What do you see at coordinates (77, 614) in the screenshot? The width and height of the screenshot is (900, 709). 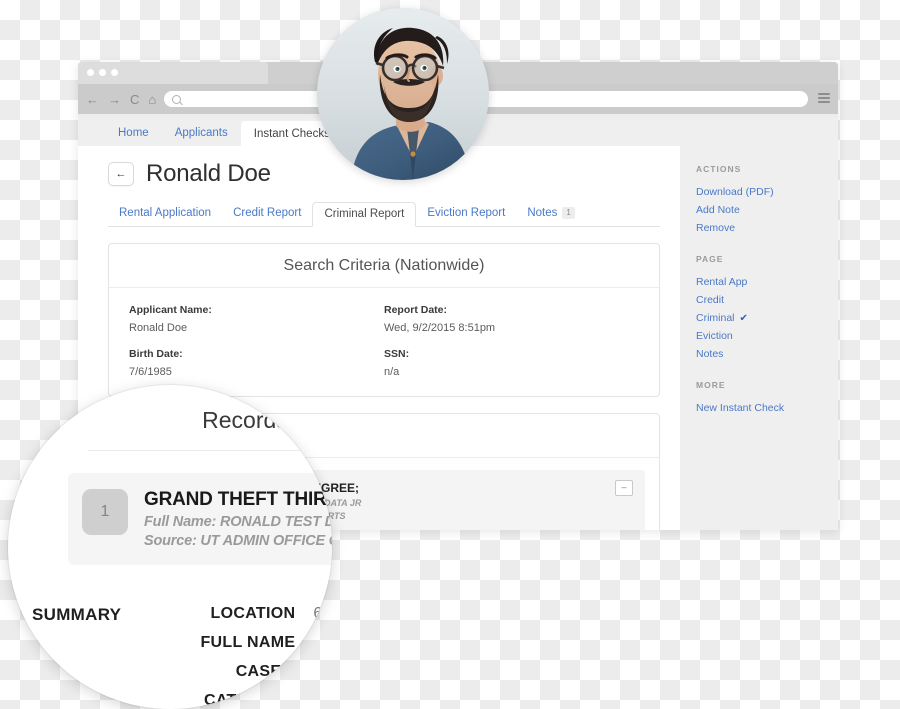 I see `summary-label: SUMMARY` at bounding box center [77, 614].